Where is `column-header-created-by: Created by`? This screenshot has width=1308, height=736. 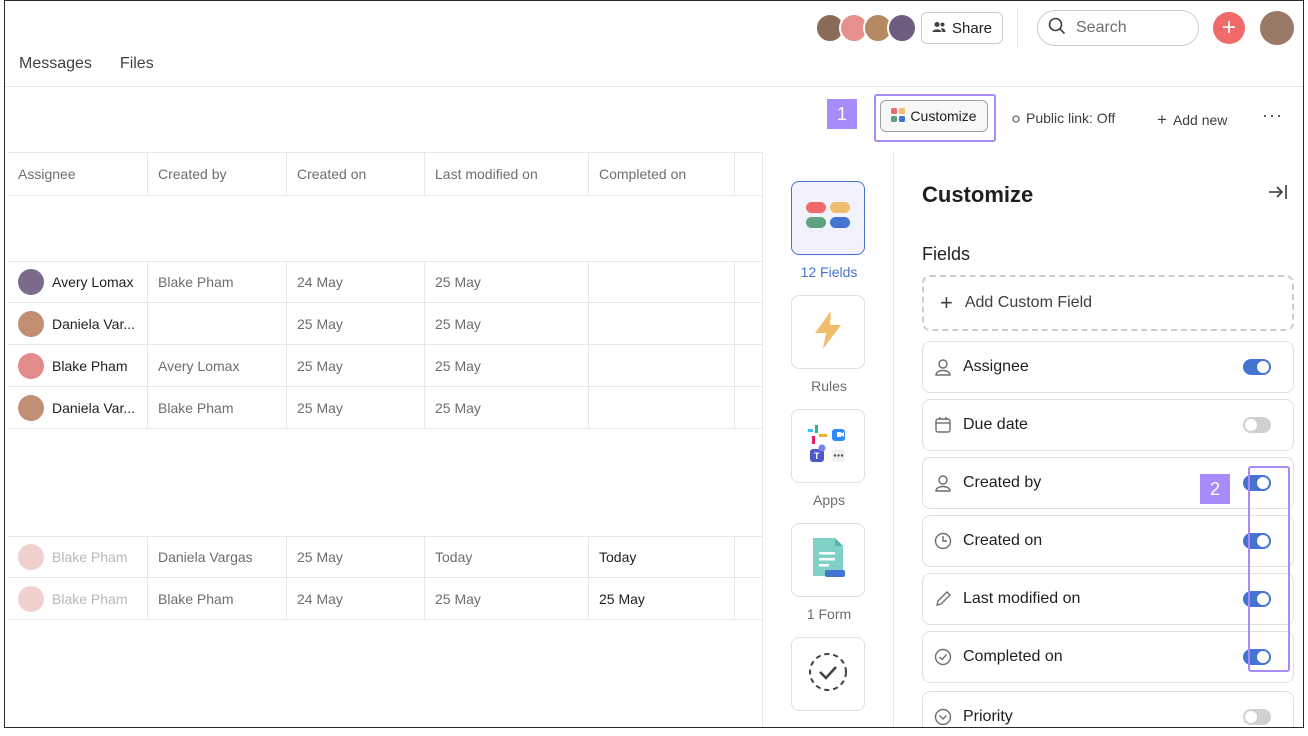
column-header-created-by: Created by is located at coordinates (217, 174).